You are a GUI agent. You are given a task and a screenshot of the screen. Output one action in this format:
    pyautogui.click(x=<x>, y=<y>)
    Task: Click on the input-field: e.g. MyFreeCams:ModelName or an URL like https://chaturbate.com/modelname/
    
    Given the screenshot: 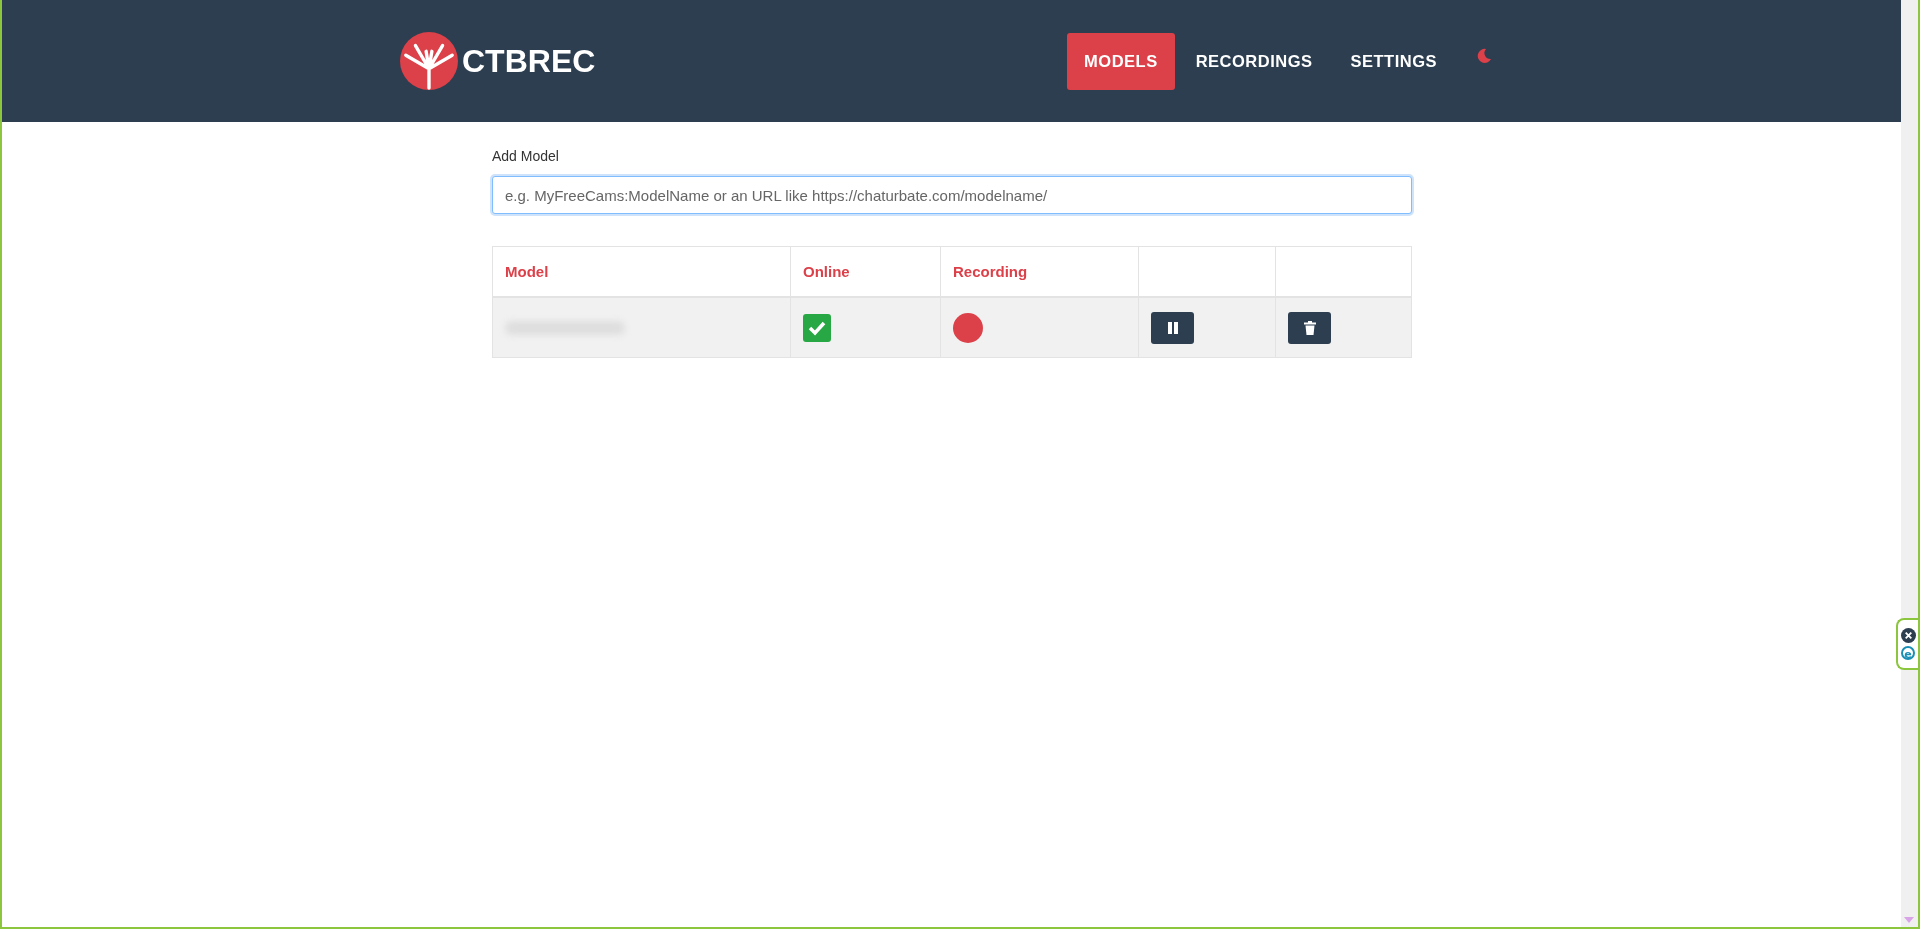 What is the action you would take?
    pyautogui.click(x=952, y=195)
    